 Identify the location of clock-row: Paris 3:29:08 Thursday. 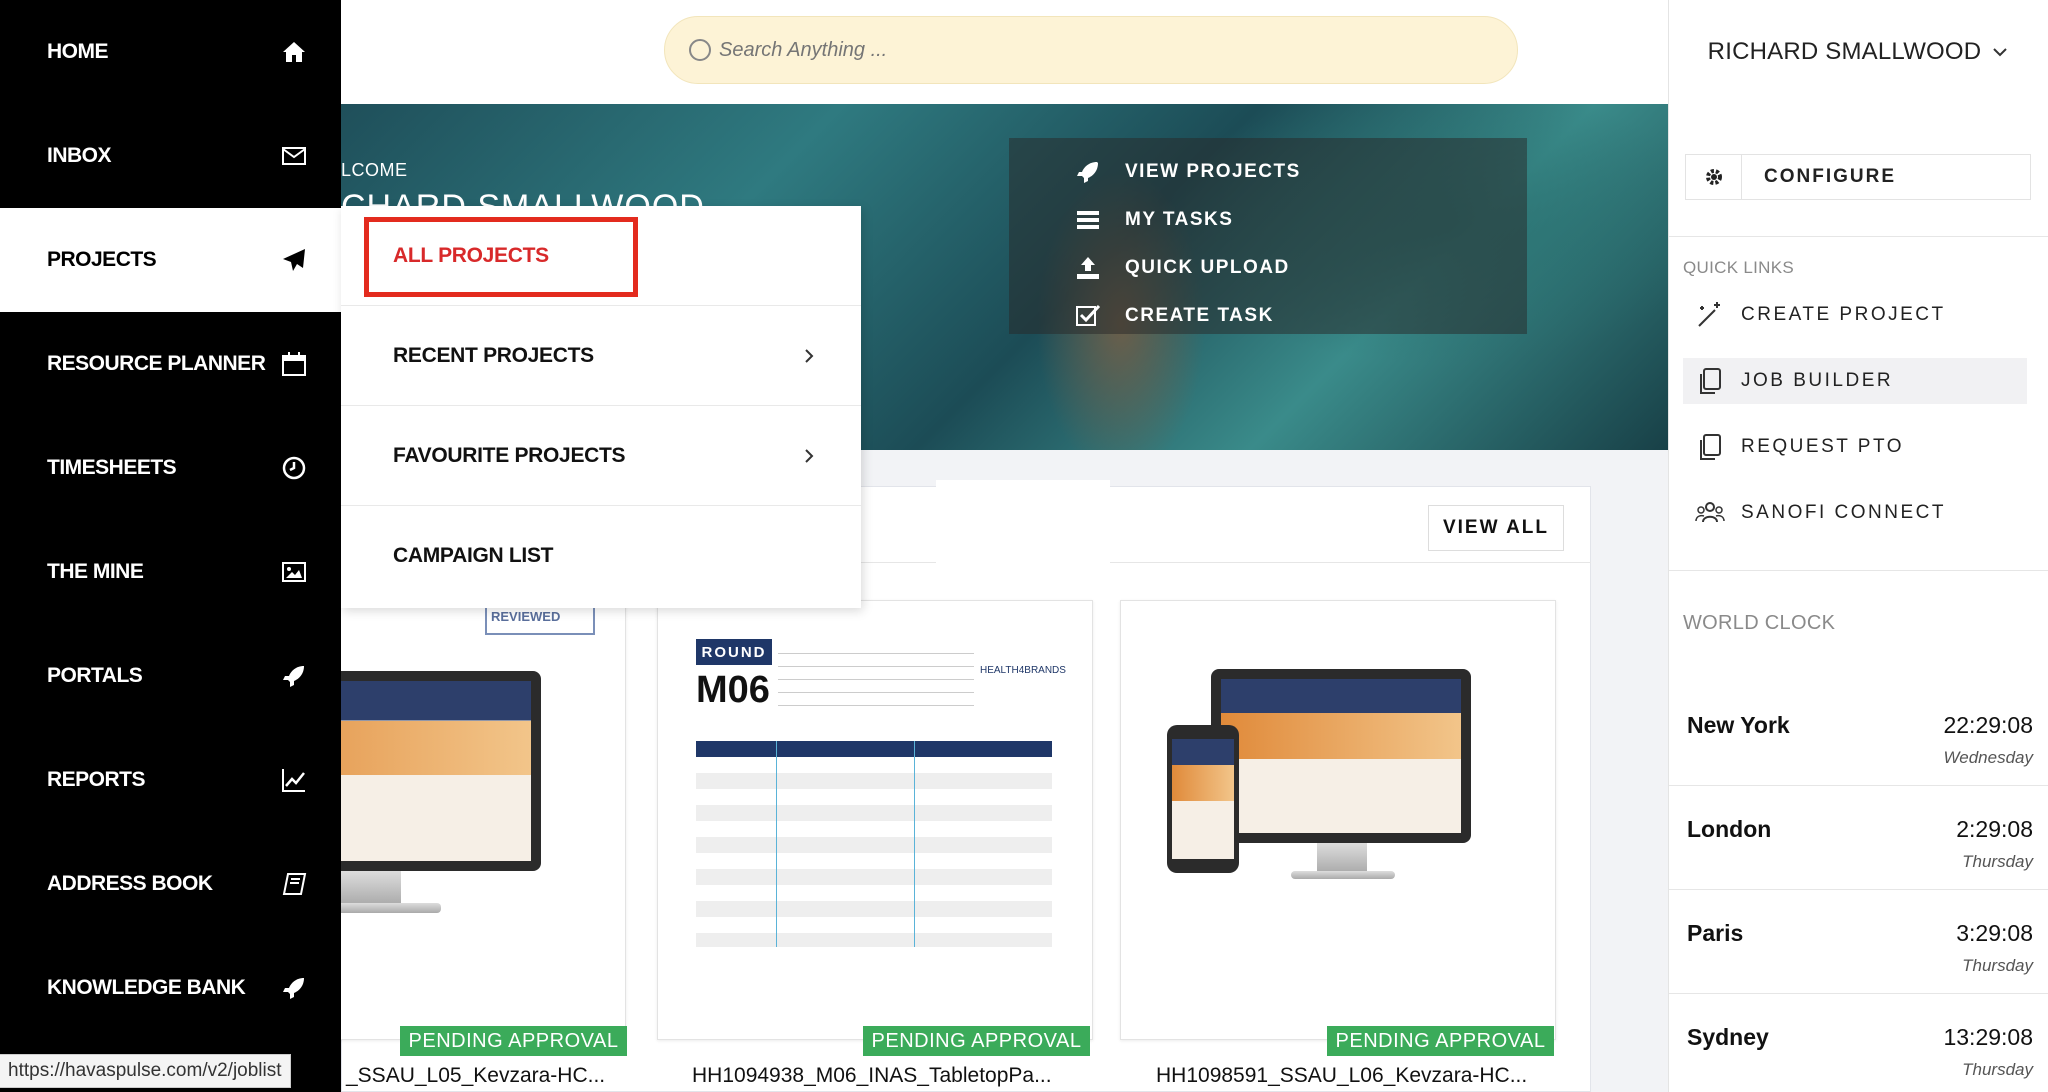
(1858, 942).